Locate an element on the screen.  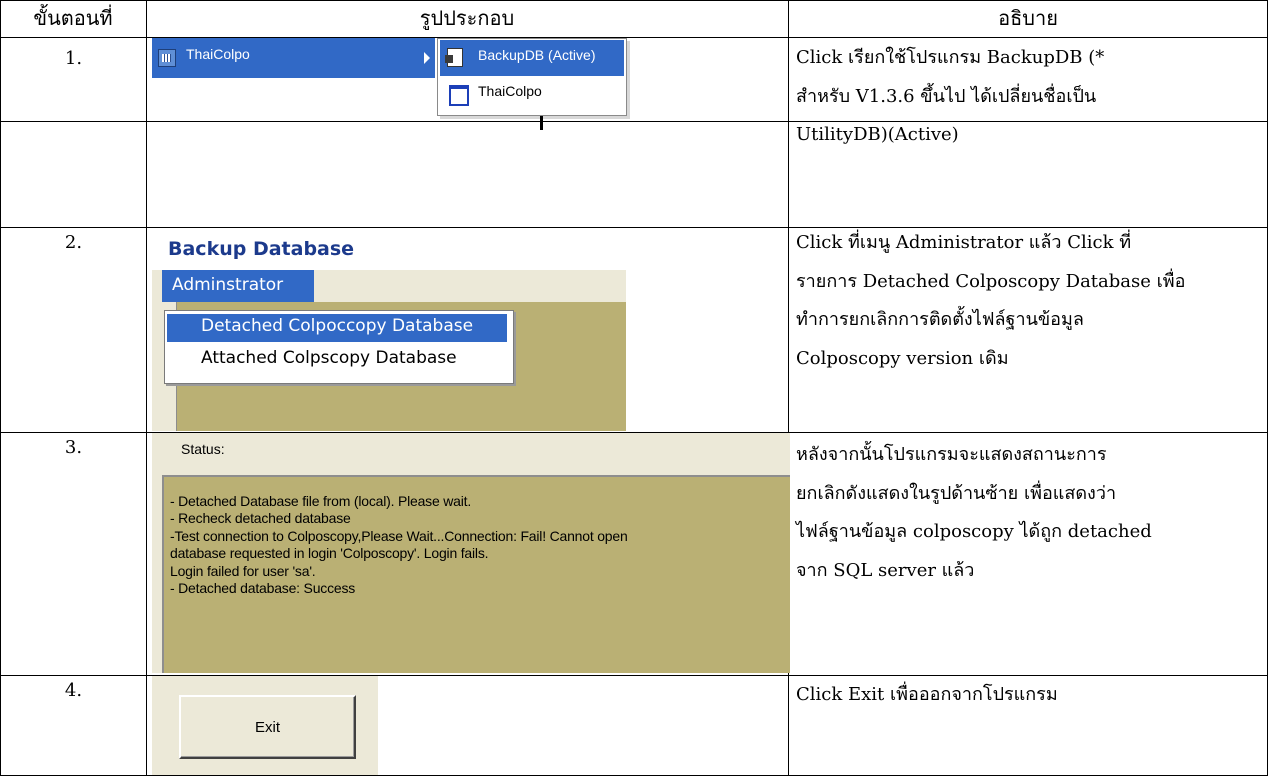
description-line: ไฟล์ฐานข้อมูล colposcopy ได้ถูก detached is located at coordinates (974, 531).